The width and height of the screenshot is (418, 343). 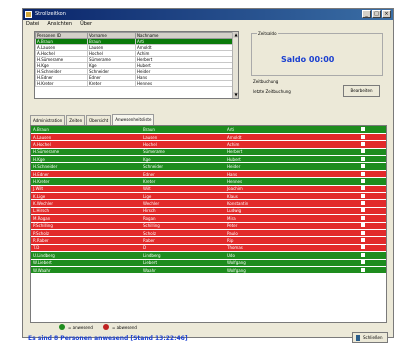 I want to click on attendance-row: H.Sümerame Sümerame Herbert, so click(x=208, y=152).